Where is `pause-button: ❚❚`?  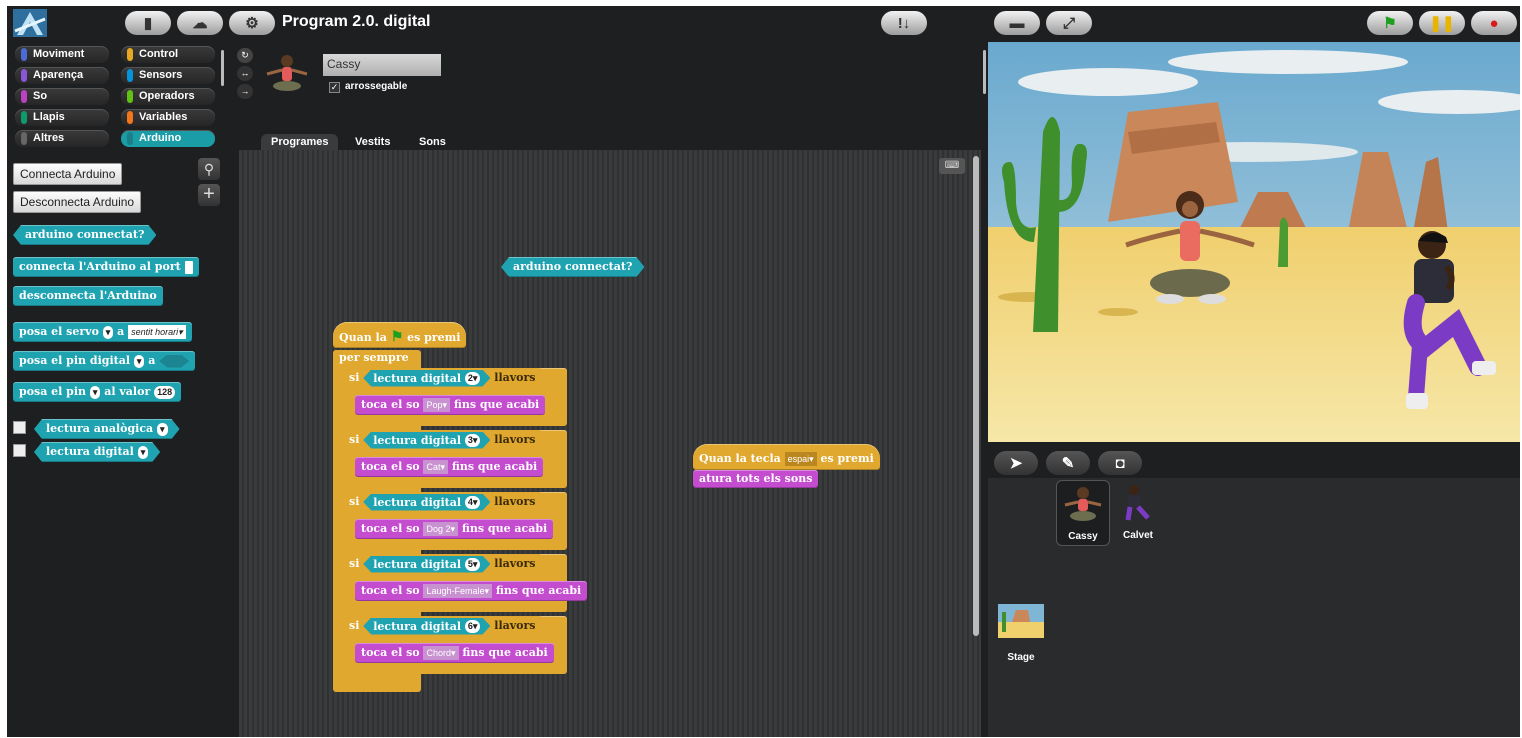
pause-button: ❚❚ is located at coordinates (1442, 23).